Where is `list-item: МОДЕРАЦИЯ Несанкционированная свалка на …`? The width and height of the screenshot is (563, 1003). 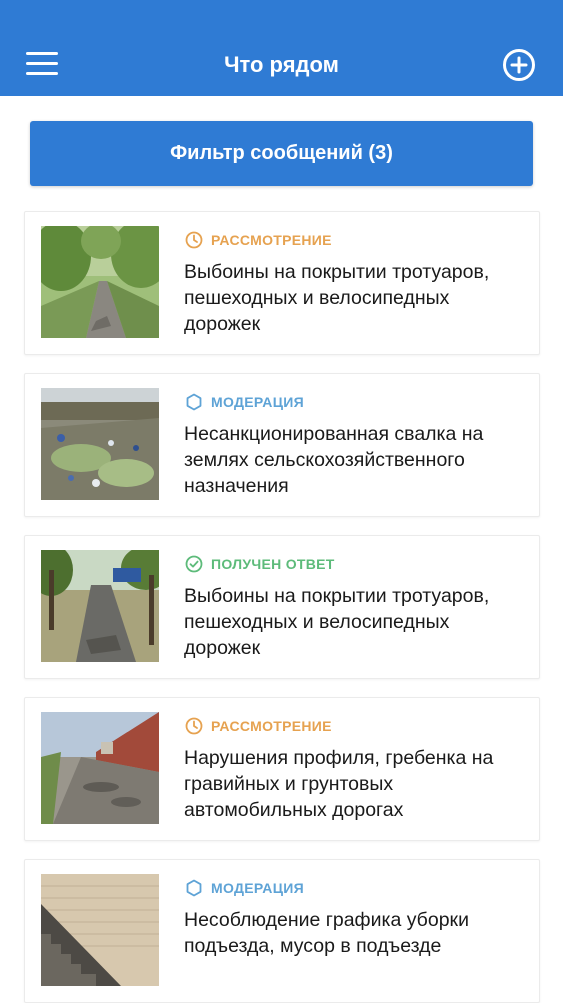
list-item: МОДЕРАЦИЯ Несанкционированная свалка на … is located at coordinates (282, 445).